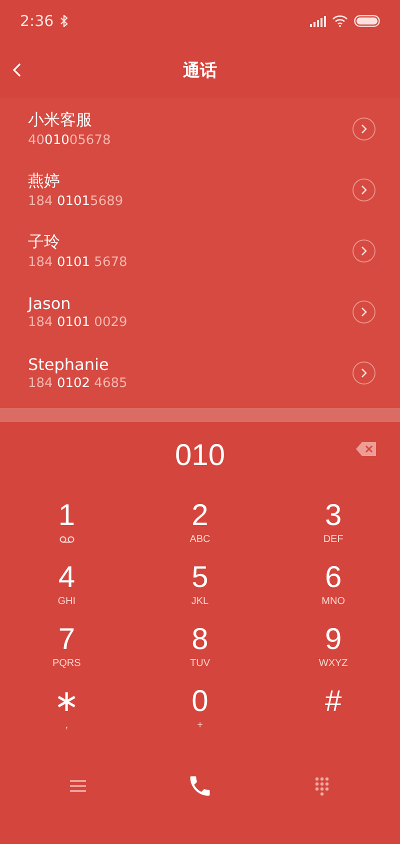 The image size is (400, 844). Describe the element at coordinates (67, 717) in the screenshot. I see `dial-key: ∗ ,` at that location.